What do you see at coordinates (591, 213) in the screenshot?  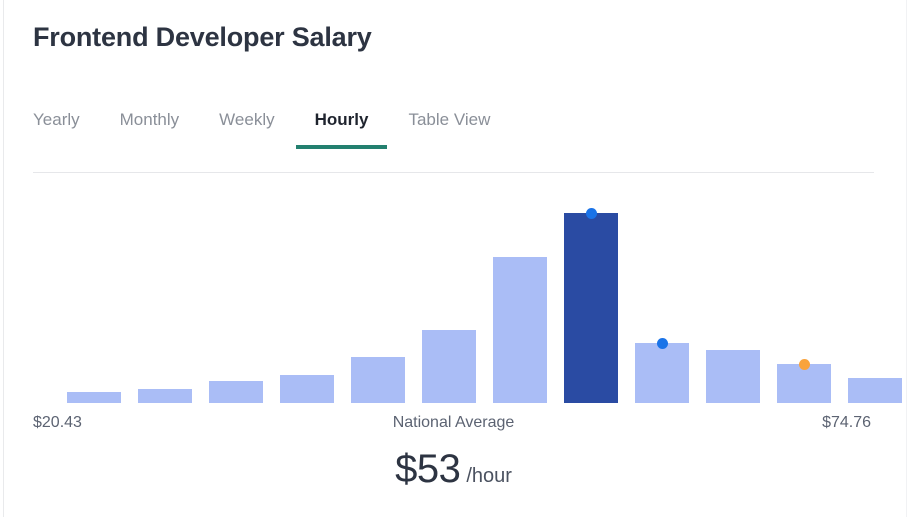 I see `marker-blue-peak-icon` at bounding box center [591, 213].